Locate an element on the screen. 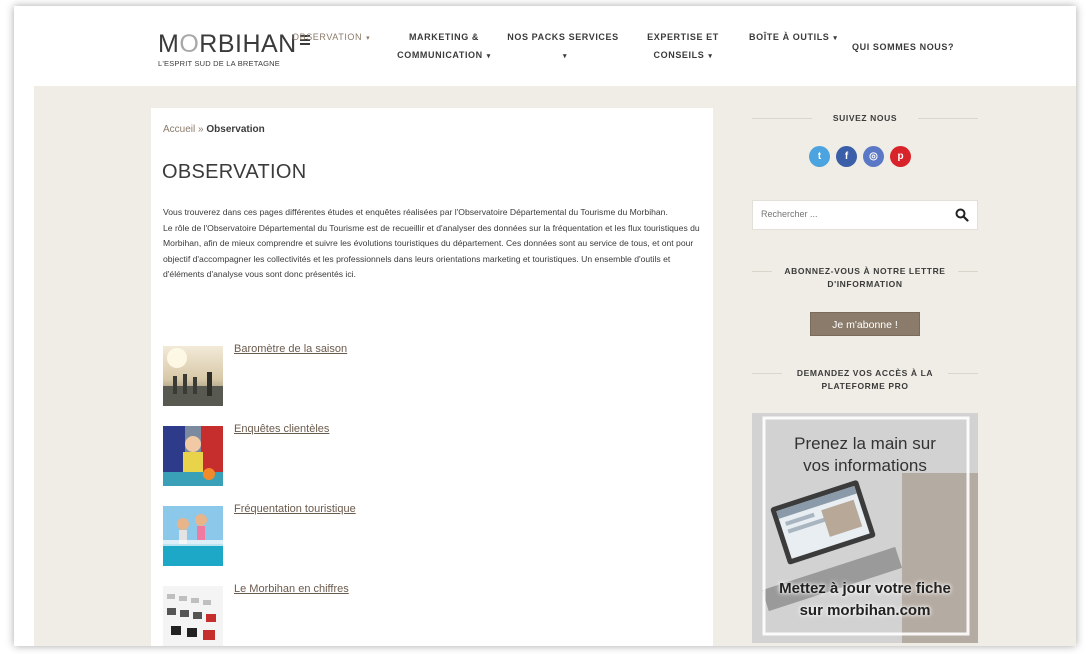  search-input is located at coordinates (851, 214).